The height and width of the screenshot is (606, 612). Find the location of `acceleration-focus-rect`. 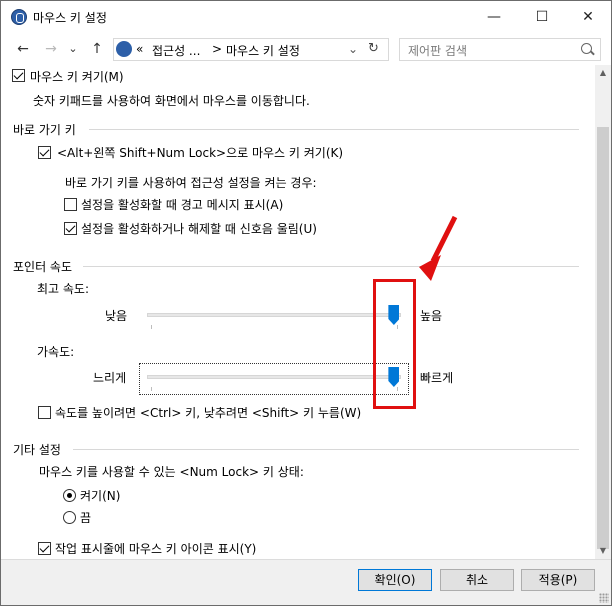

acceleration-focus-rect is located at coordinates (274, 379).